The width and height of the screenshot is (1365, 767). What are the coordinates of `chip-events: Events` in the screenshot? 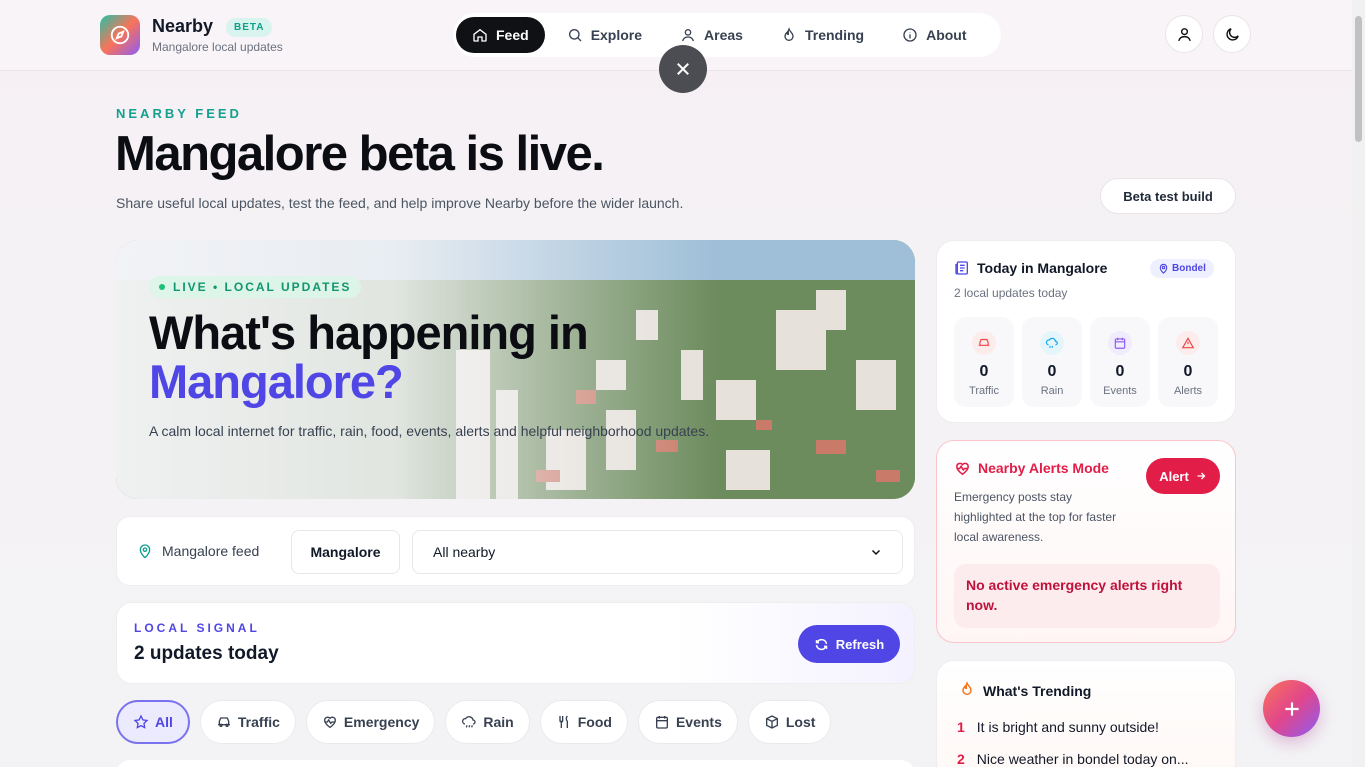 It's located at (687, 722).